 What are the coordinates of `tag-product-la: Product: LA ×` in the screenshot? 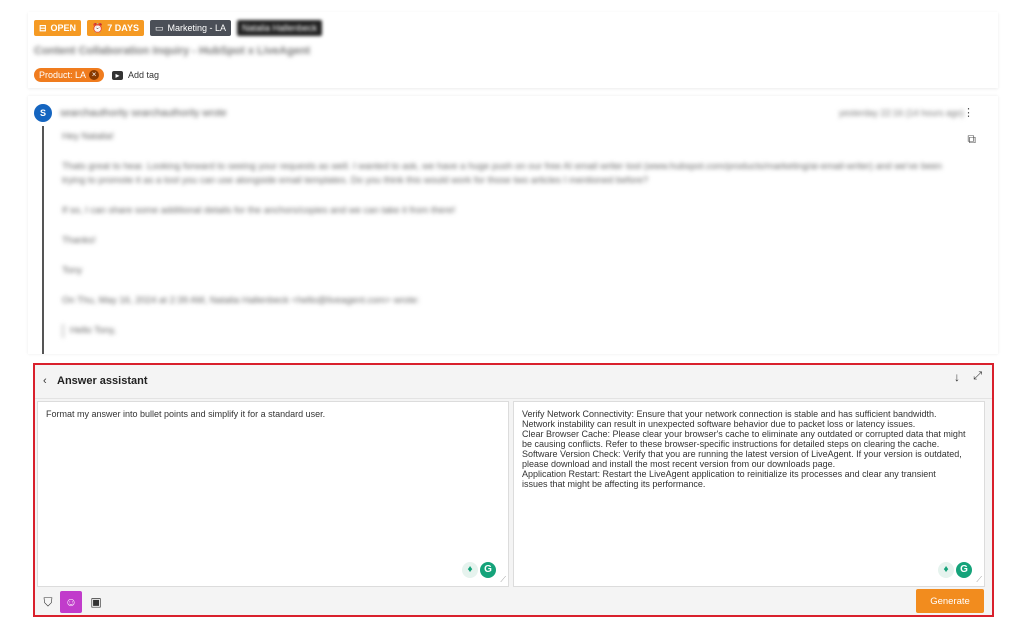 It's located at (69, 75).